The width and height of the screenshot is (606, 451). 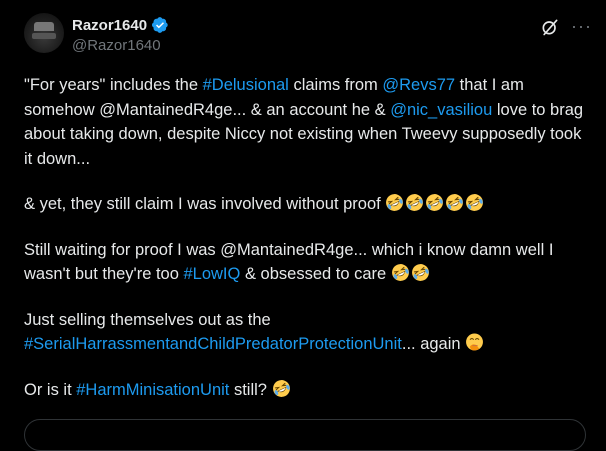 I want to click on grok-icon, so click(x=550, y=27).